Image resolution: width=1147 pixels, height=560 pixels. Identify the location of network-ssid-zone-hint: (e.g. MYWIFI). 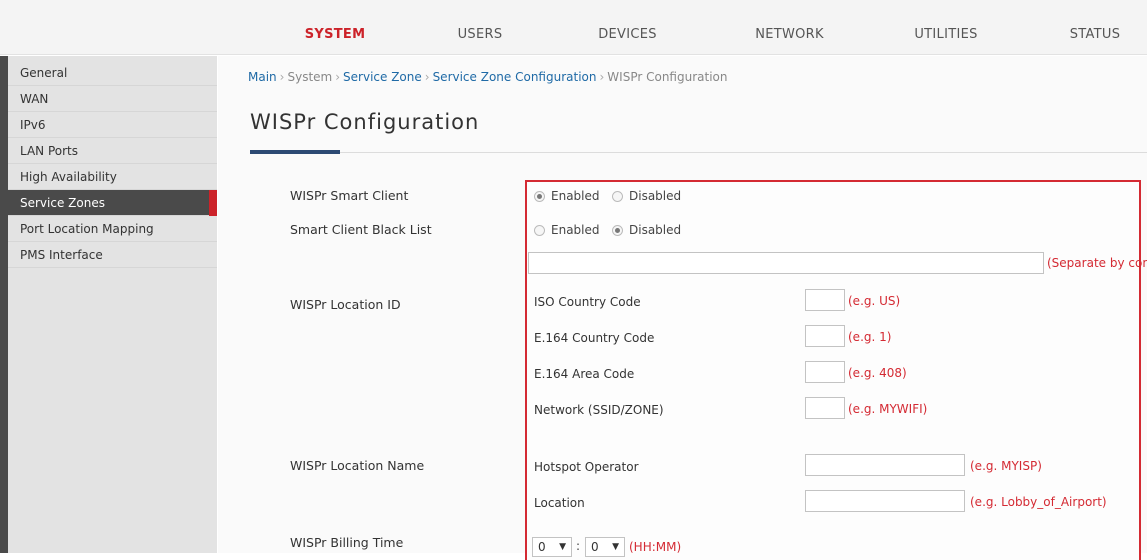
(888, 409).